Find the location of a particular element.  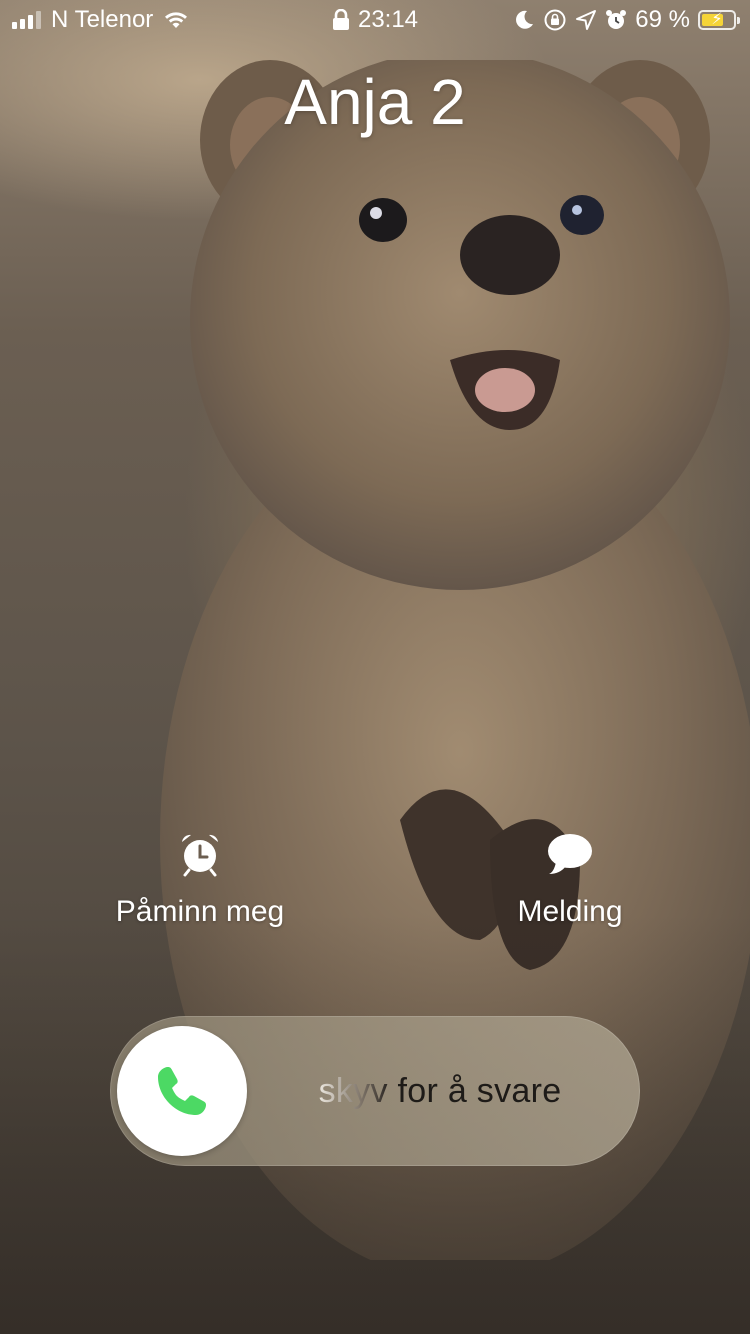

speech-bubble-icon is located at coordinates (570, 854).